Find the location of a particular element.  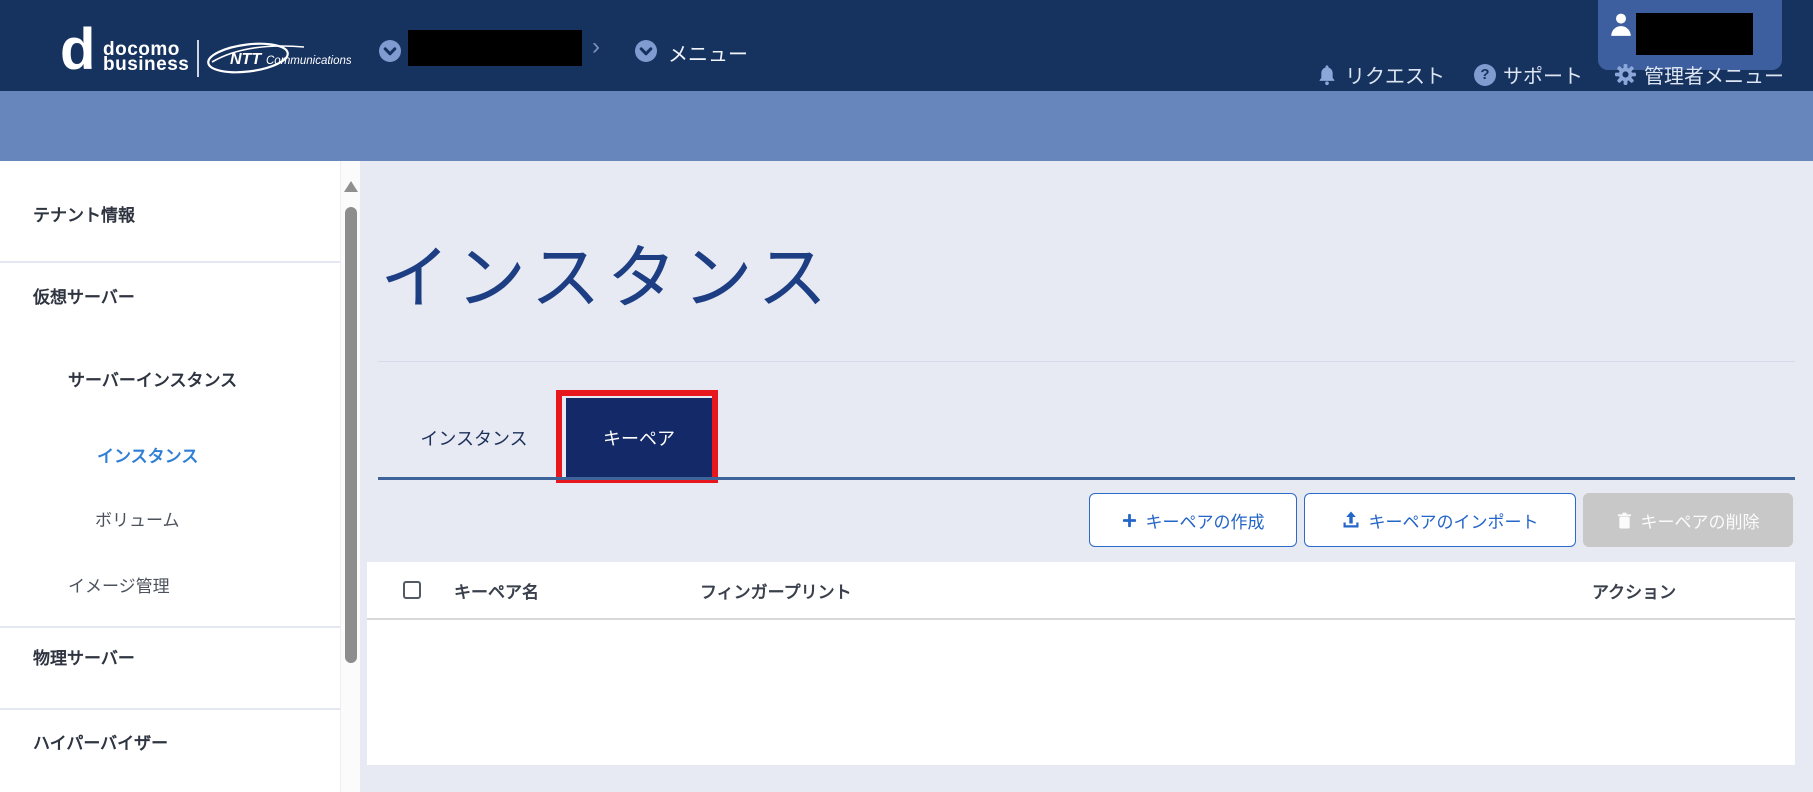

scrollbar-thumb is located at coordinates (351, 435).